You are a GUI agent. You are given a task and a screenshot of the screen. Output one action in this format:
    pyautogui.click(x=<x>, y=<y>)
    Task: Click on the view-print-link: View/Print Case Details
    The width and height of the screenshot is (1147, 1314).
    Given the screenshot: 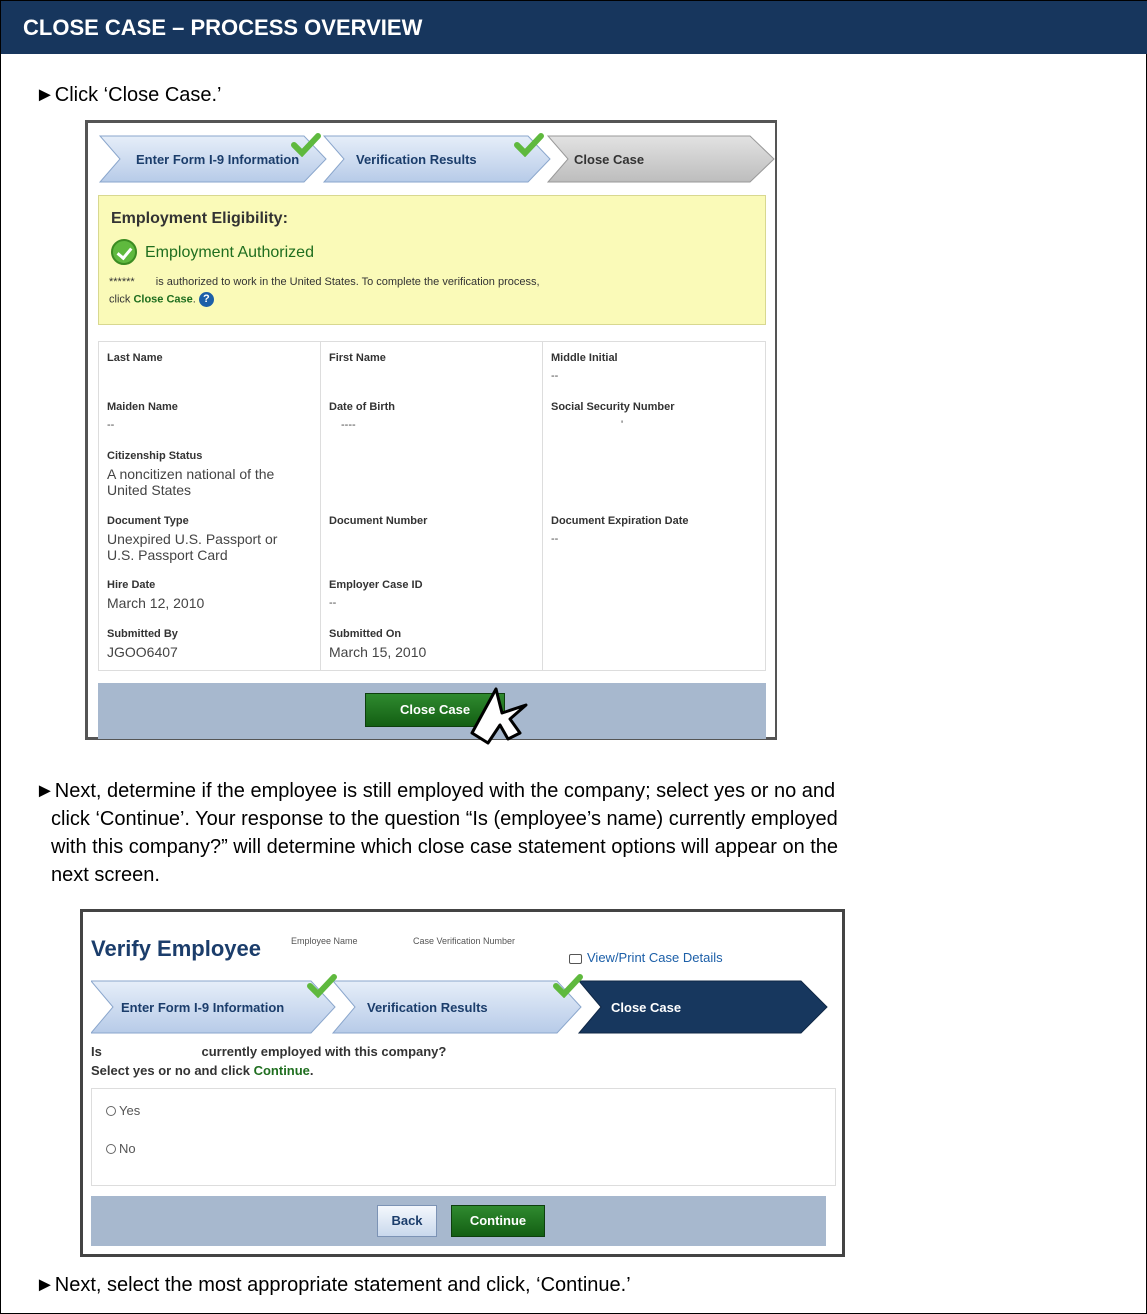 What is the action you would take?
    pyautogui.click(x=646, y=957)
    